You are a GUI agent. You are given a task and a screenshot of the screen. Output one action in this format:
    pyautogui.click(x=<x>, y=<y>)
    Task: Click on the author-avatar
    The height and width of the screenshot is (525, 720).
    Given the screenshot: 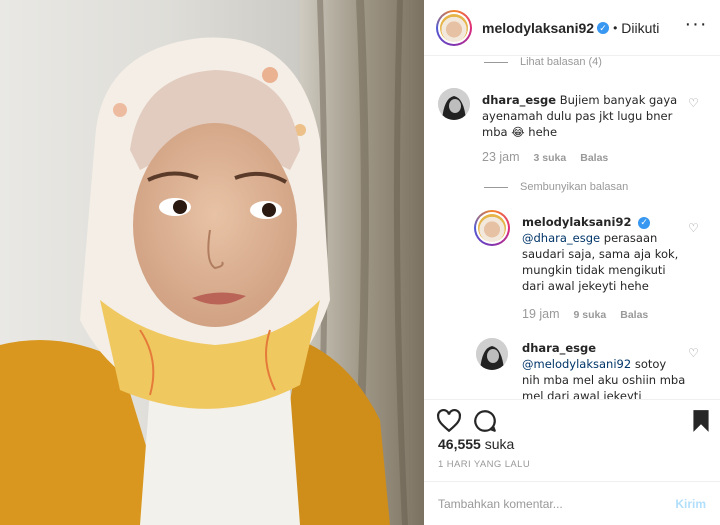 What is the action you would take?
    pyautogui.click(x=454, y=27)
    